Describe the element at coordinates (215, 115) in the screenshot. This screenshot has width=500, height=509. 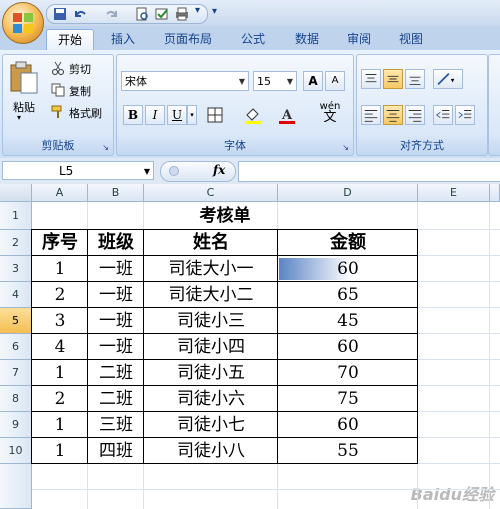
I see `borders-icon` at that location.